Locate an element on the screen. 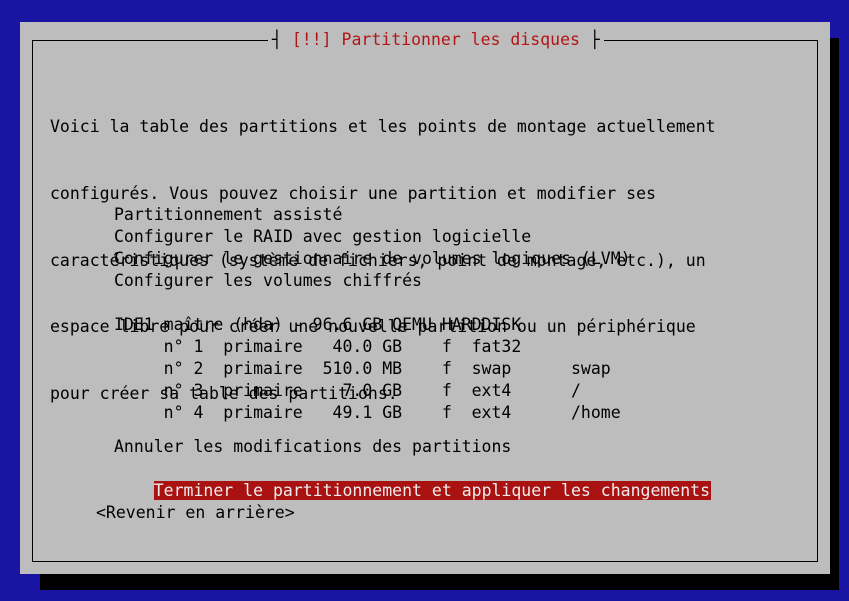 Image resolution: width=849 pixels, height=601 pixels. title-right-bar: ├ is located at coordinates (589, 39).